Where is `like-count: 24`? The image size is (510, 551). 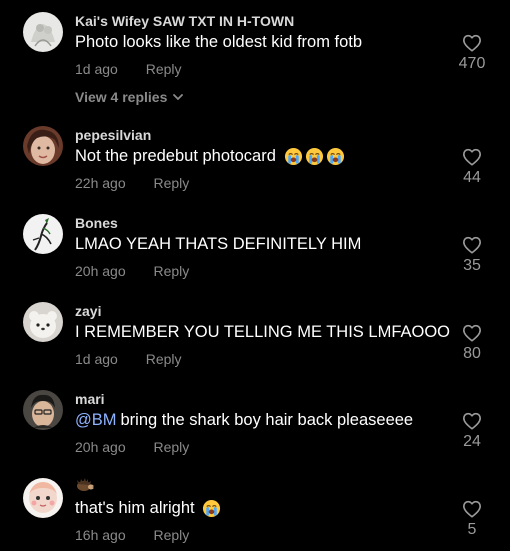
like-count: 24 is located at coordinates (472, 441).